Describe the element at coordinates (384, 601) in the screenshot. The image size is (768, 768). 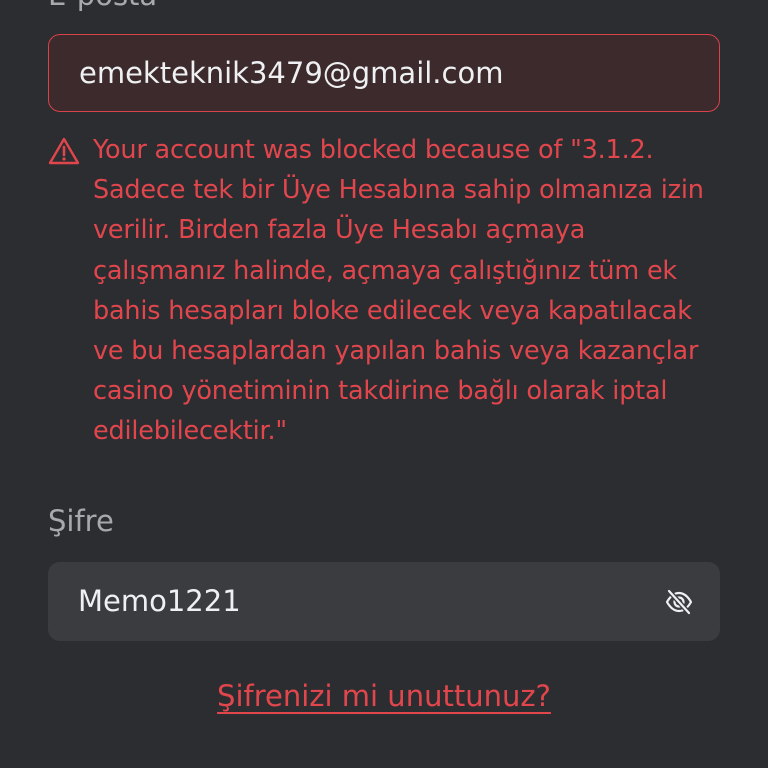
I see `password-field: Memo1221` at that location.